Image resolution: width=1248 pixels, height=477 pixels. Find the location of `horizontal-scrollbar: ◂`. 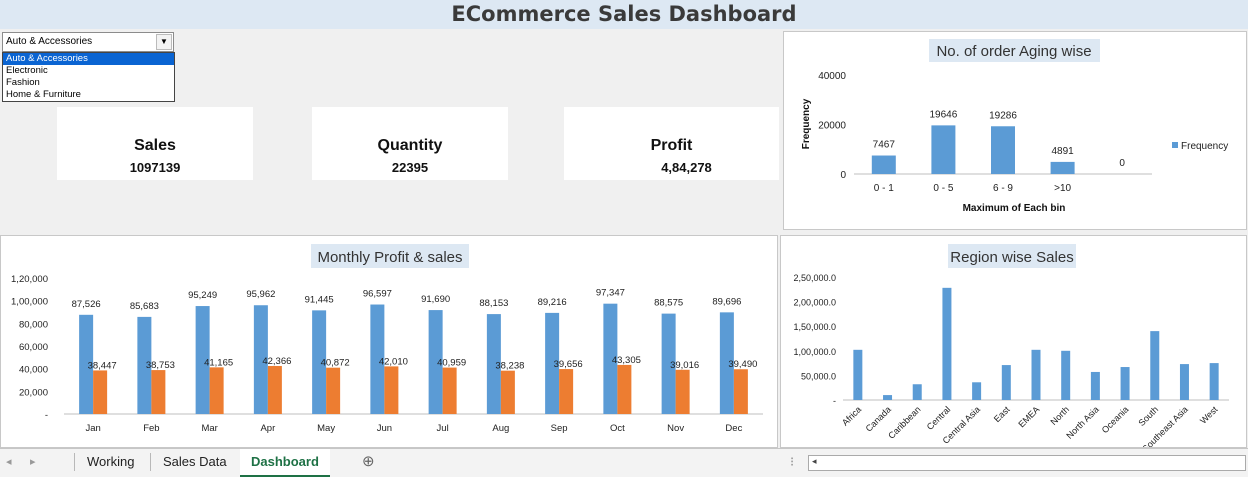

horizontal-scrollbar: ◂ is located at coordinates (1027, 463).